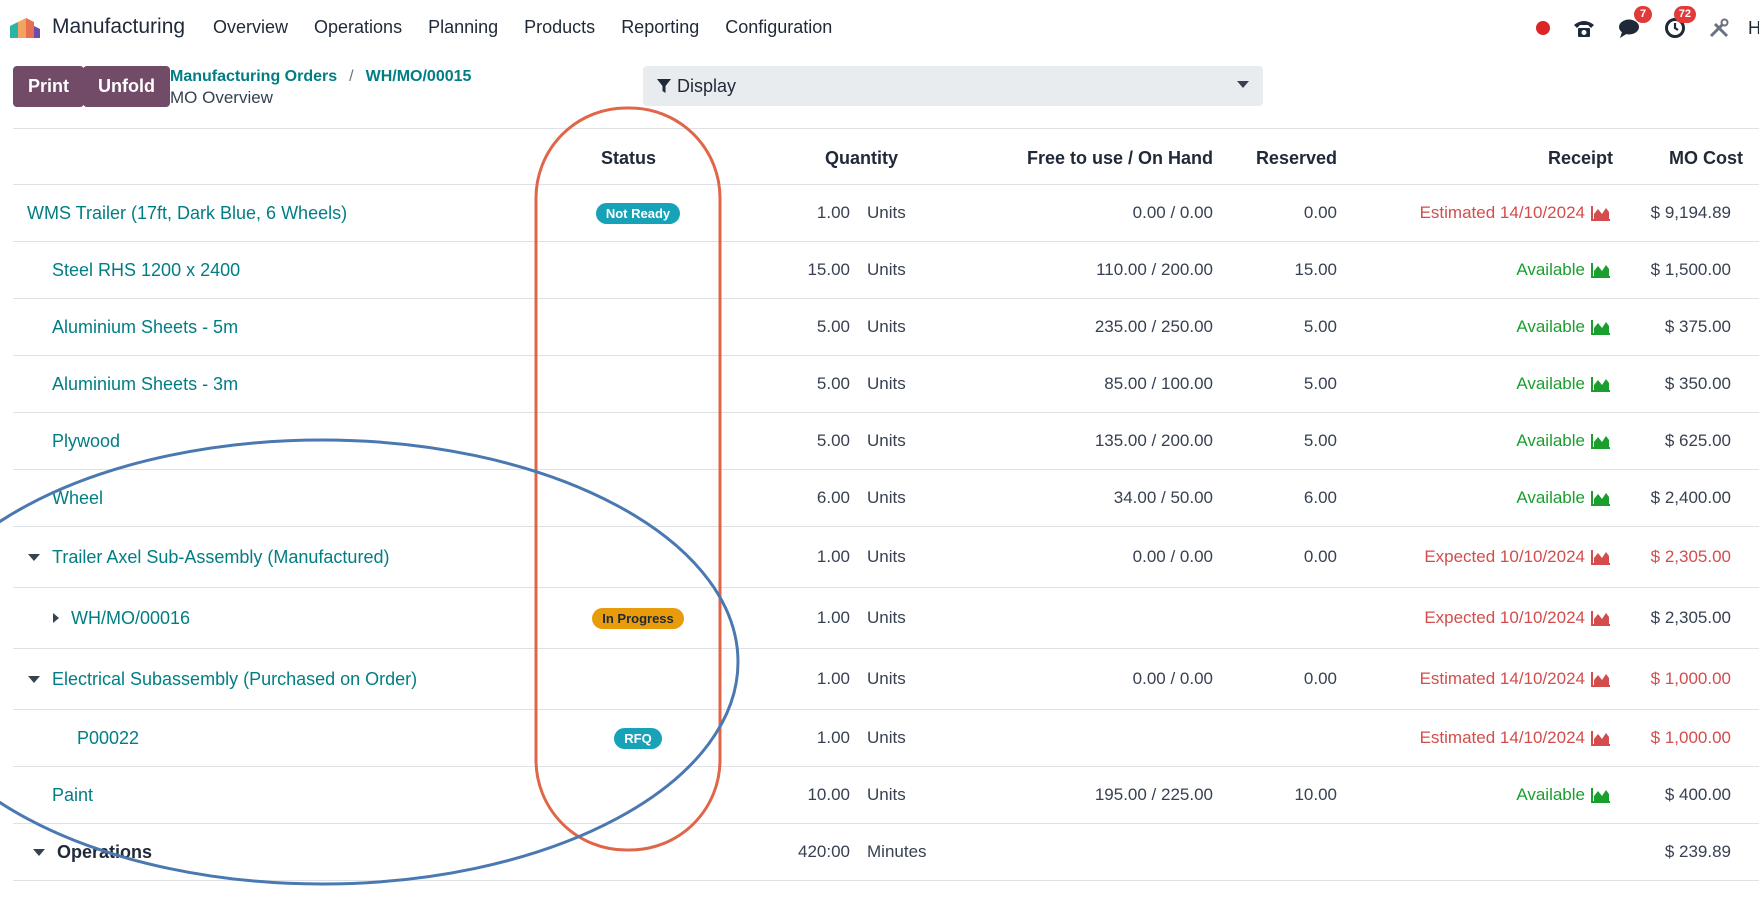 The height and width of the screenshot is (908, 1759). I want to click on row-name-cell: Trailer Axel Sub-Assembly (Manufactured), so click(208, 557).